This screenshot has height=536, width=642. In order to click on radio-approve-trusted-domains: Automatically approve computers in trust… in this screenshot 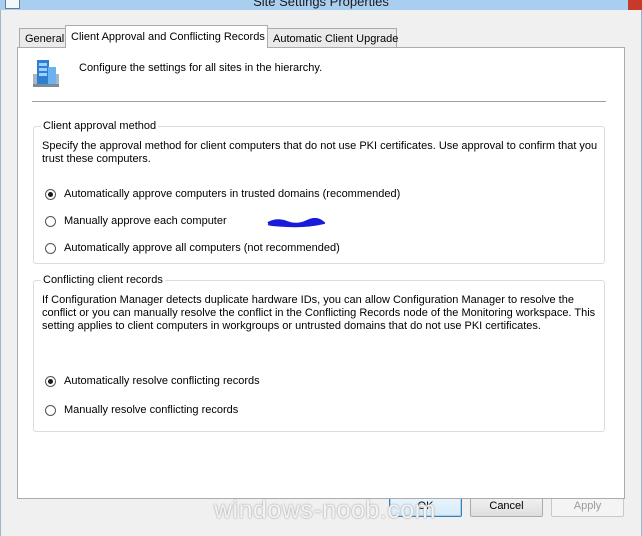, I will do `click(222, 194)`.